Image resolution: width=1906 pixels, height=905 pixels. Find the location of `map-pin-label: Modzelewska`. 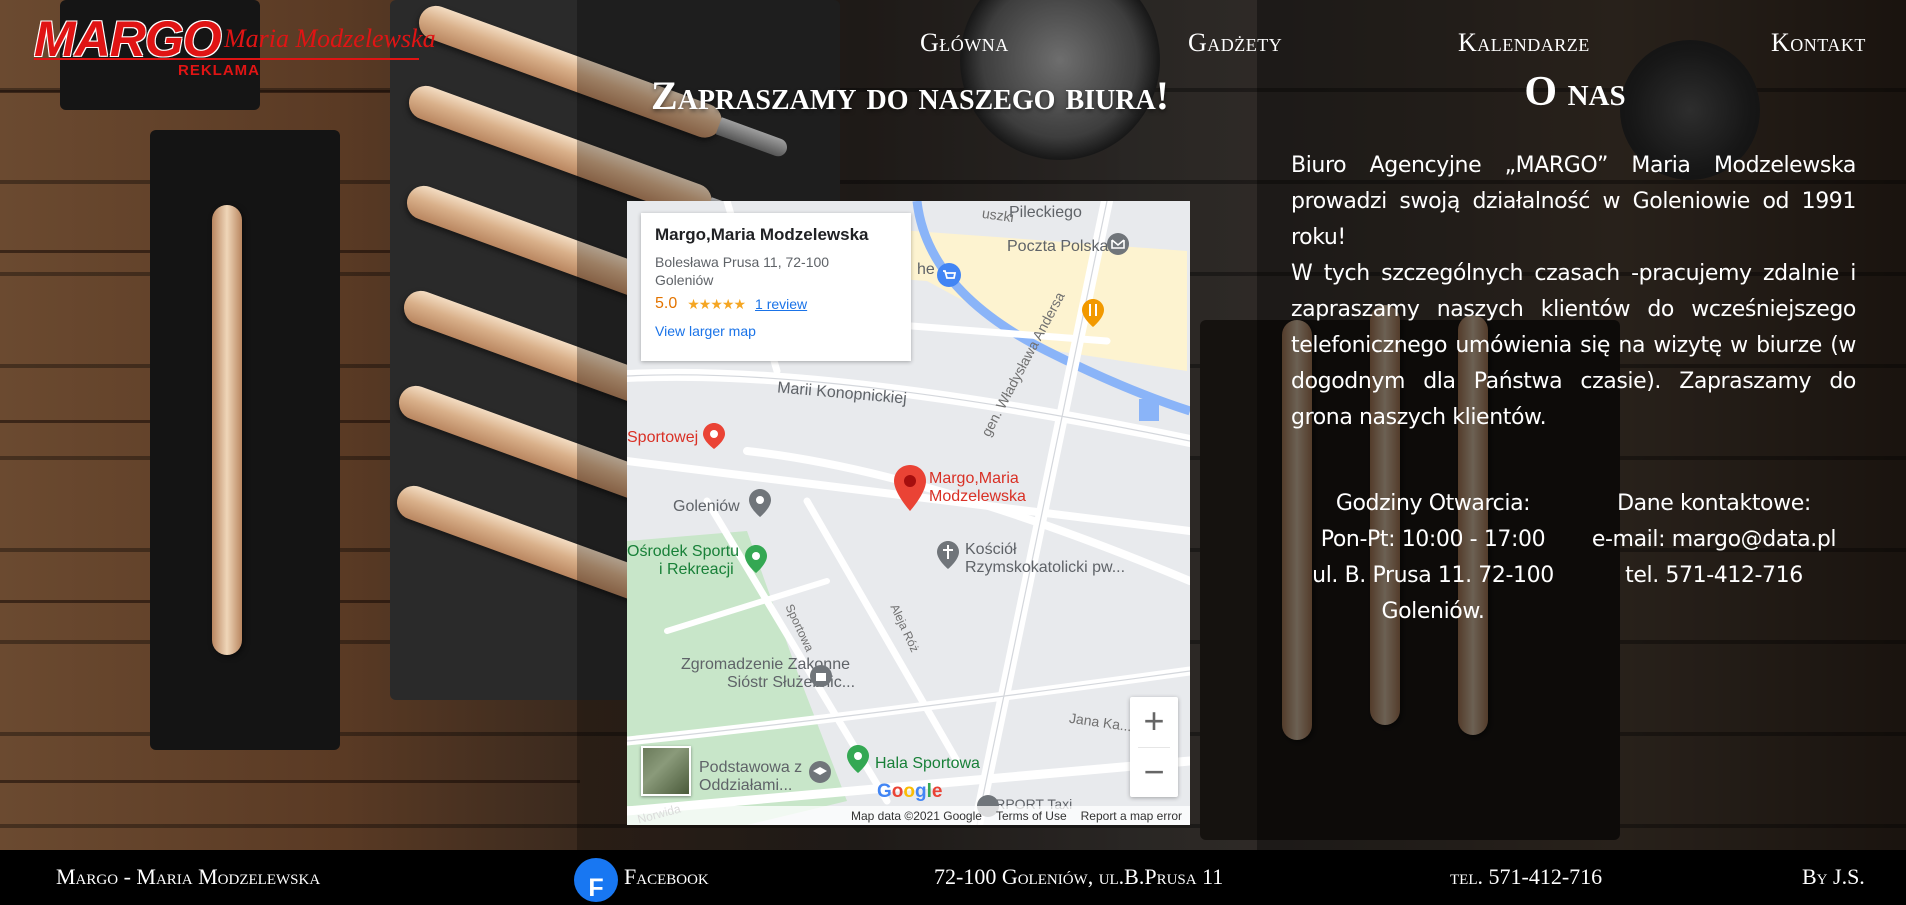

map-pin-label: Modzelewska is located at coordinates (977, 496).